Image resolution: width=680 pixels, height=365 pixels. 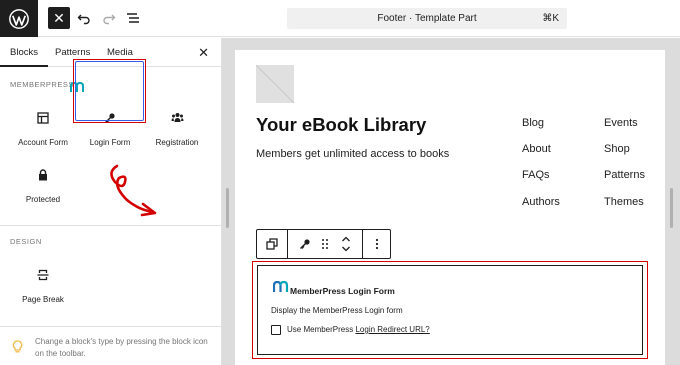 What do you see at coordinates (281, 289) in the screenshot?
I see `memberpress-logo-icon` at bounding box center [281, 289].